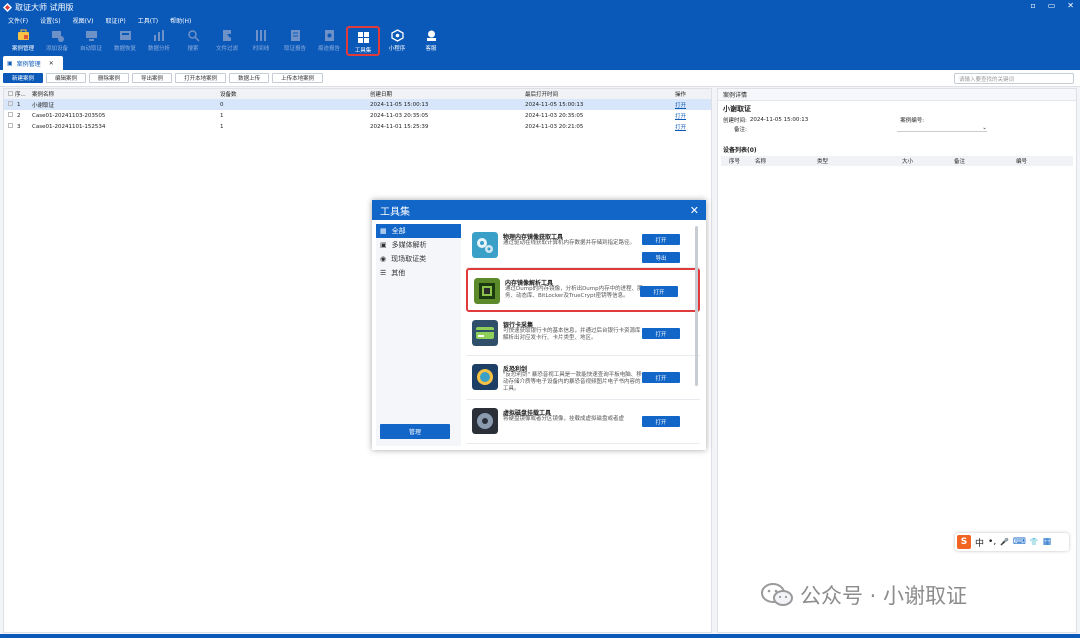 The height and width of the screenshot is (638, 1080). I want to click on open-local-case-button: 打开本地案例, so click(201, 78).